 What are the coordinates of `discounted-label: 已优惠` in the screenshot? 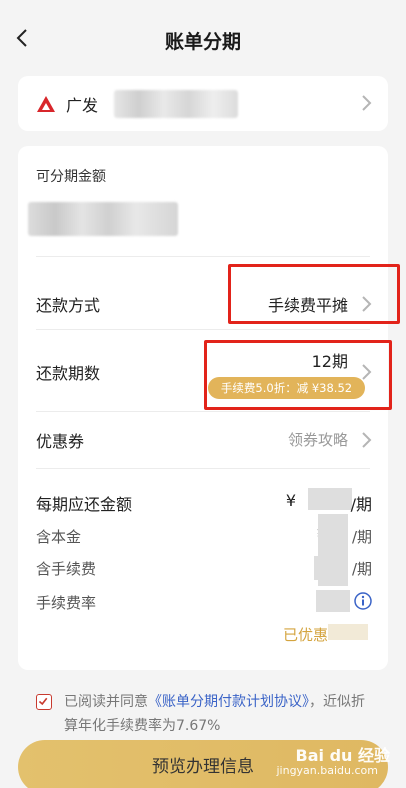 It's located at (305, 635).